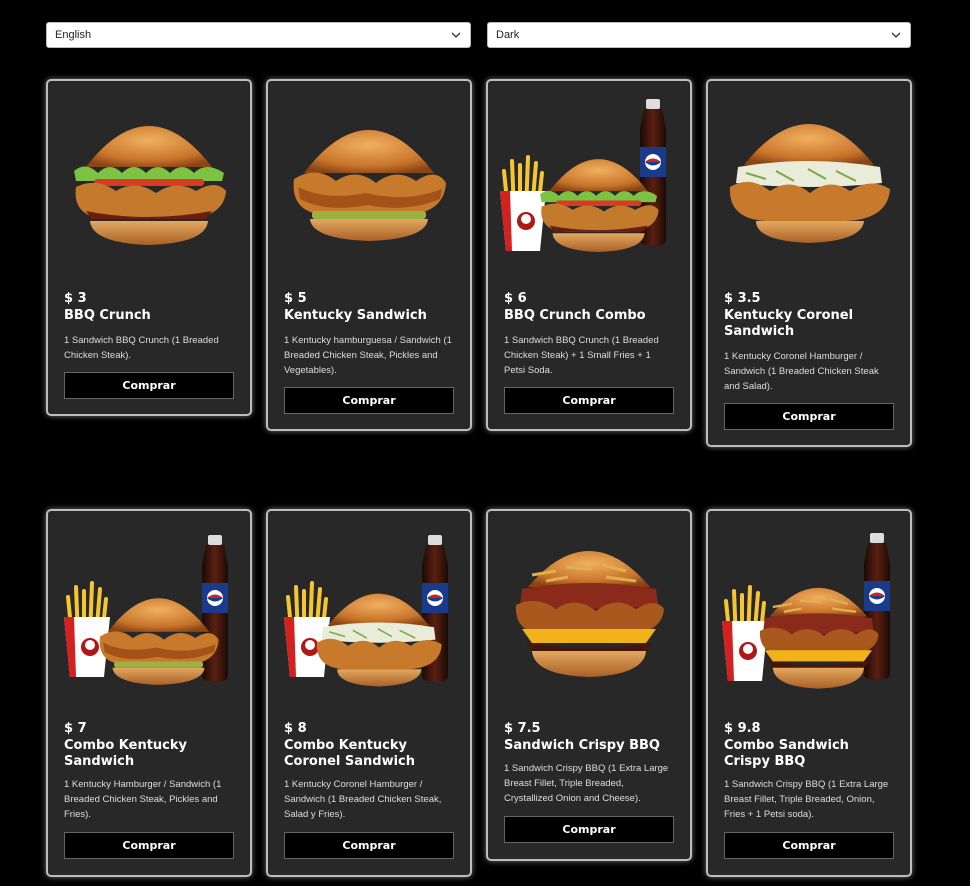 The width and height of the screenshot is (970, 886). What do you see at coordinates (145, 610) in the screenshot?
I see `combo-kentucky-sandwich-image` at bounding box center [145, 610].